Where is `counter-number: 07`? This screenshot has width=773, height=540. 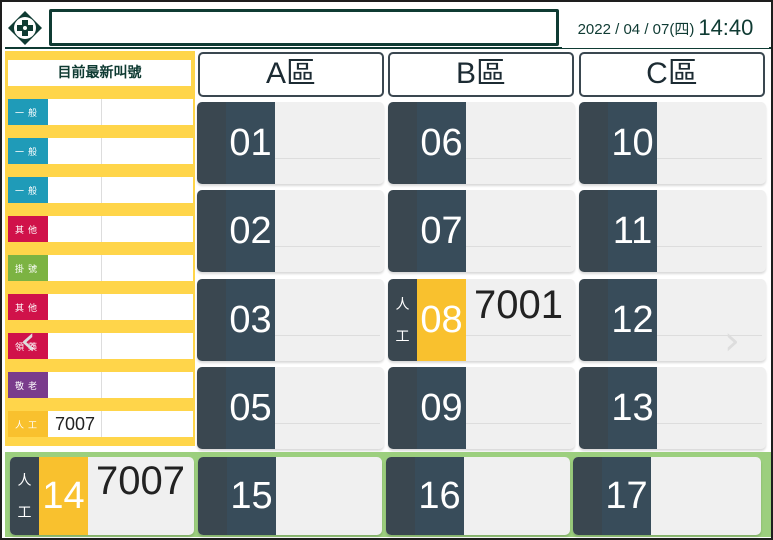 counter-number: 07 is located at coordinates (441, 231).